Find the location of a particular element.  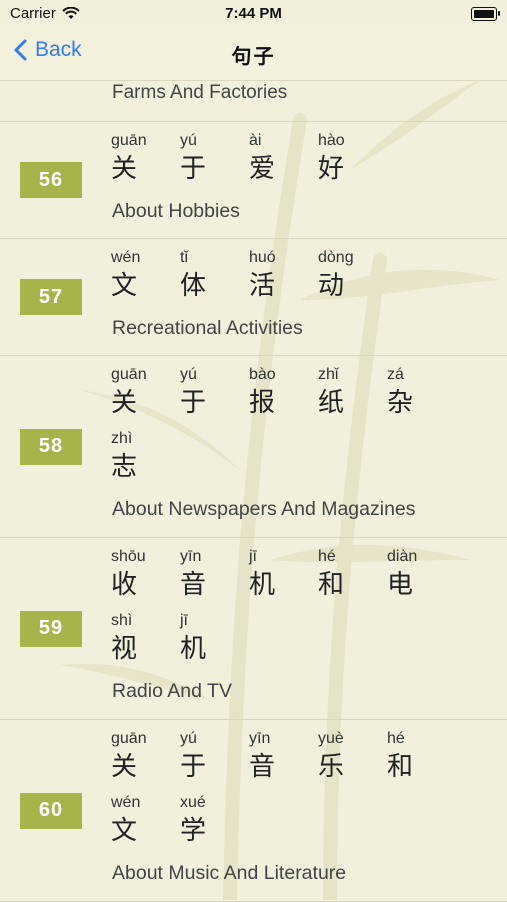

character-line: guān 关 yú 于 yīn 音 yuè 乐 hé 和 is located at coordinates (283, 760).